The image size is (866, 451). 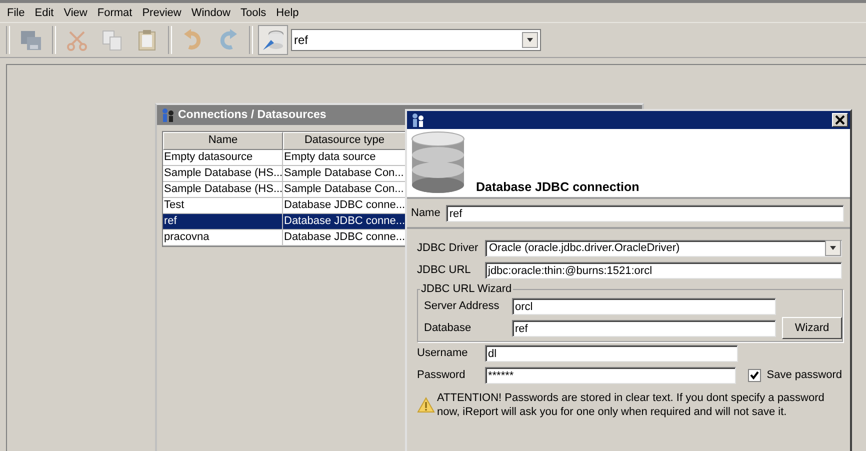 What do you see at coordinates (115, 12) in the screenshot?
I see `menu-item: Format` at bounding box center [115, 12].